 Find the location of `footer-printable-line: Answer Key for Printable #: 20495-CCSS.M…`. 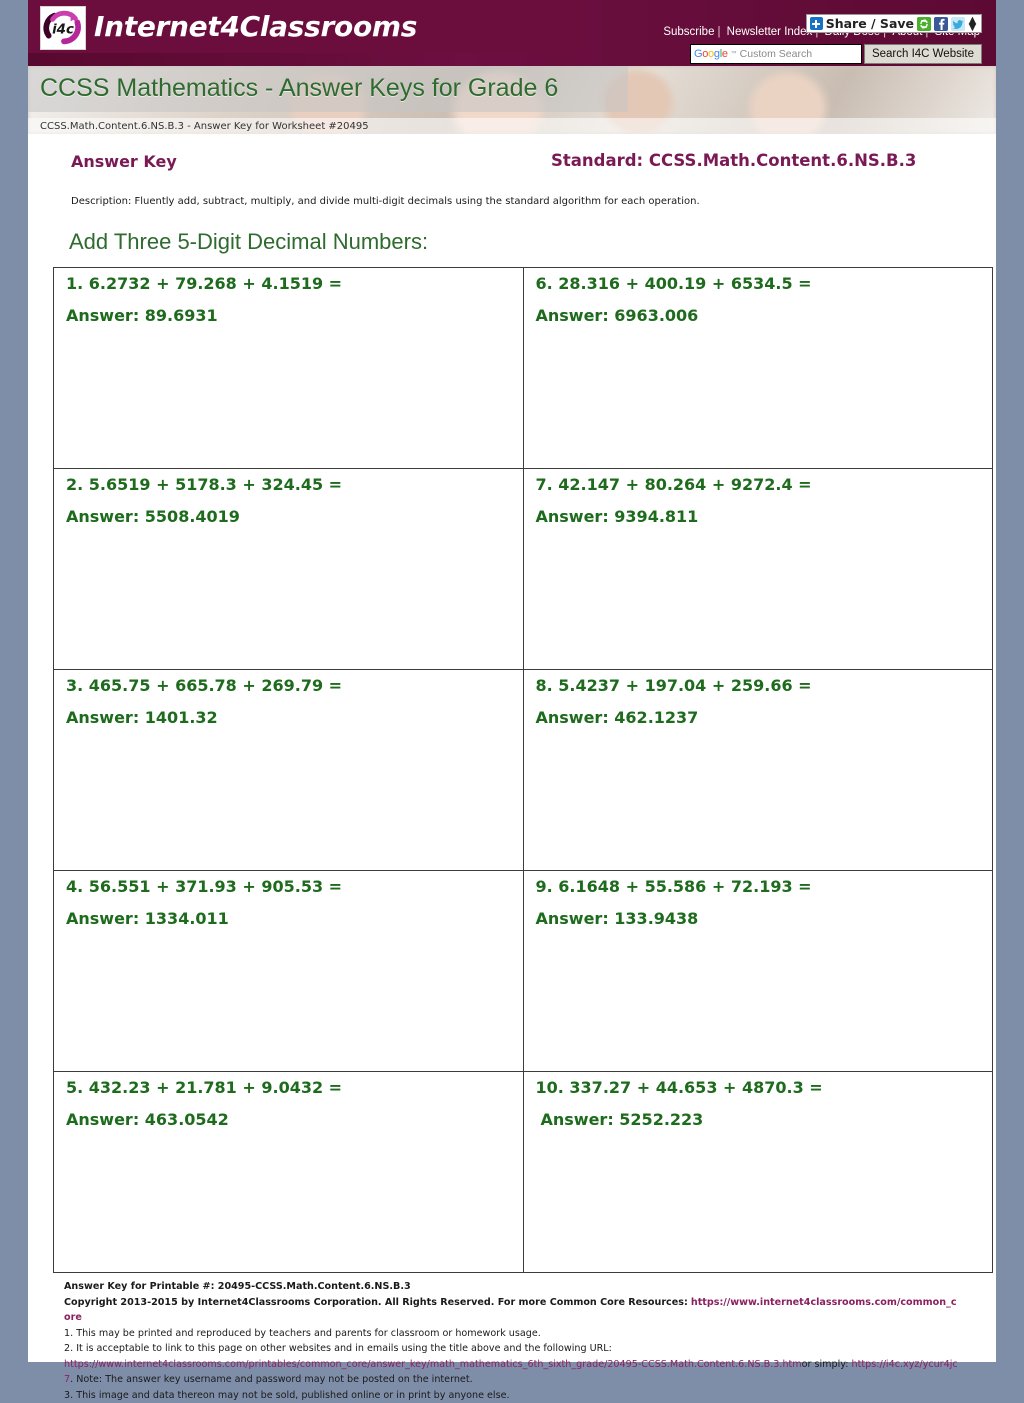

footer-printable-line: Answer Key for Printable #: 20495-CCSS.M… is located at coordinates (237, 1286).